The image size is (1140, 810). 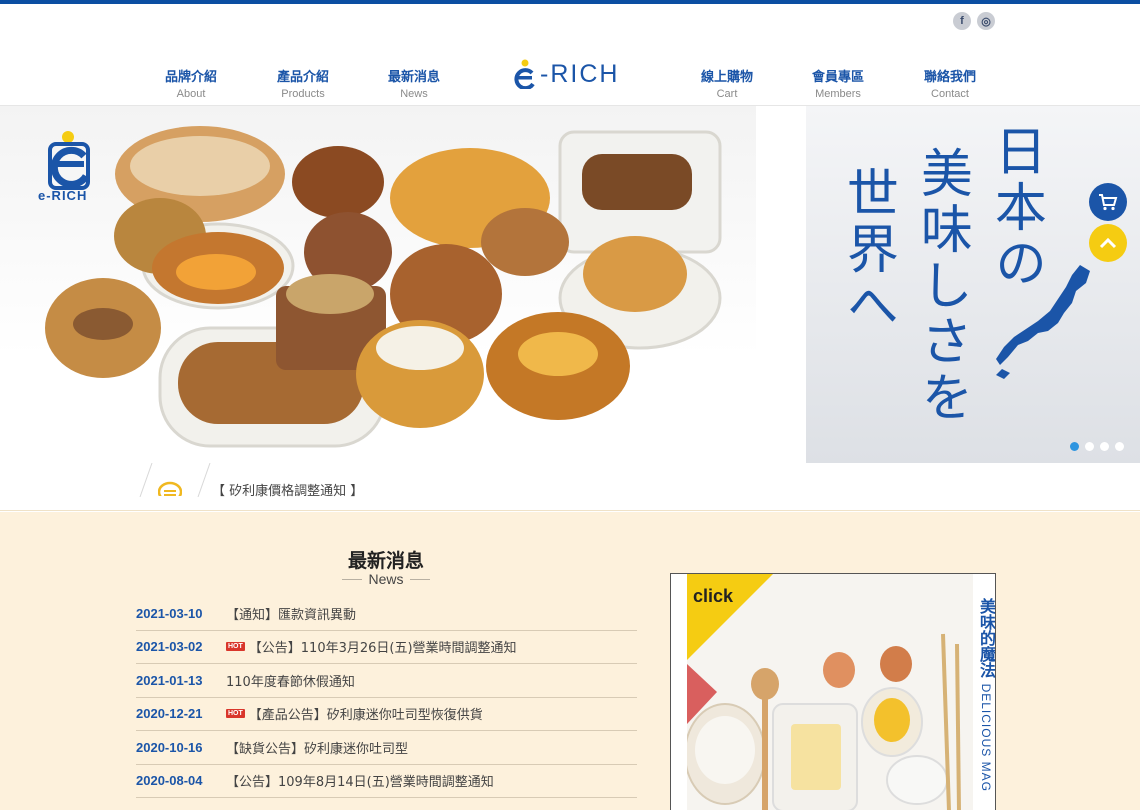 I want to click on ticker-text: 【 矽利康價格調整通知 】, so click(x=287, y=489).